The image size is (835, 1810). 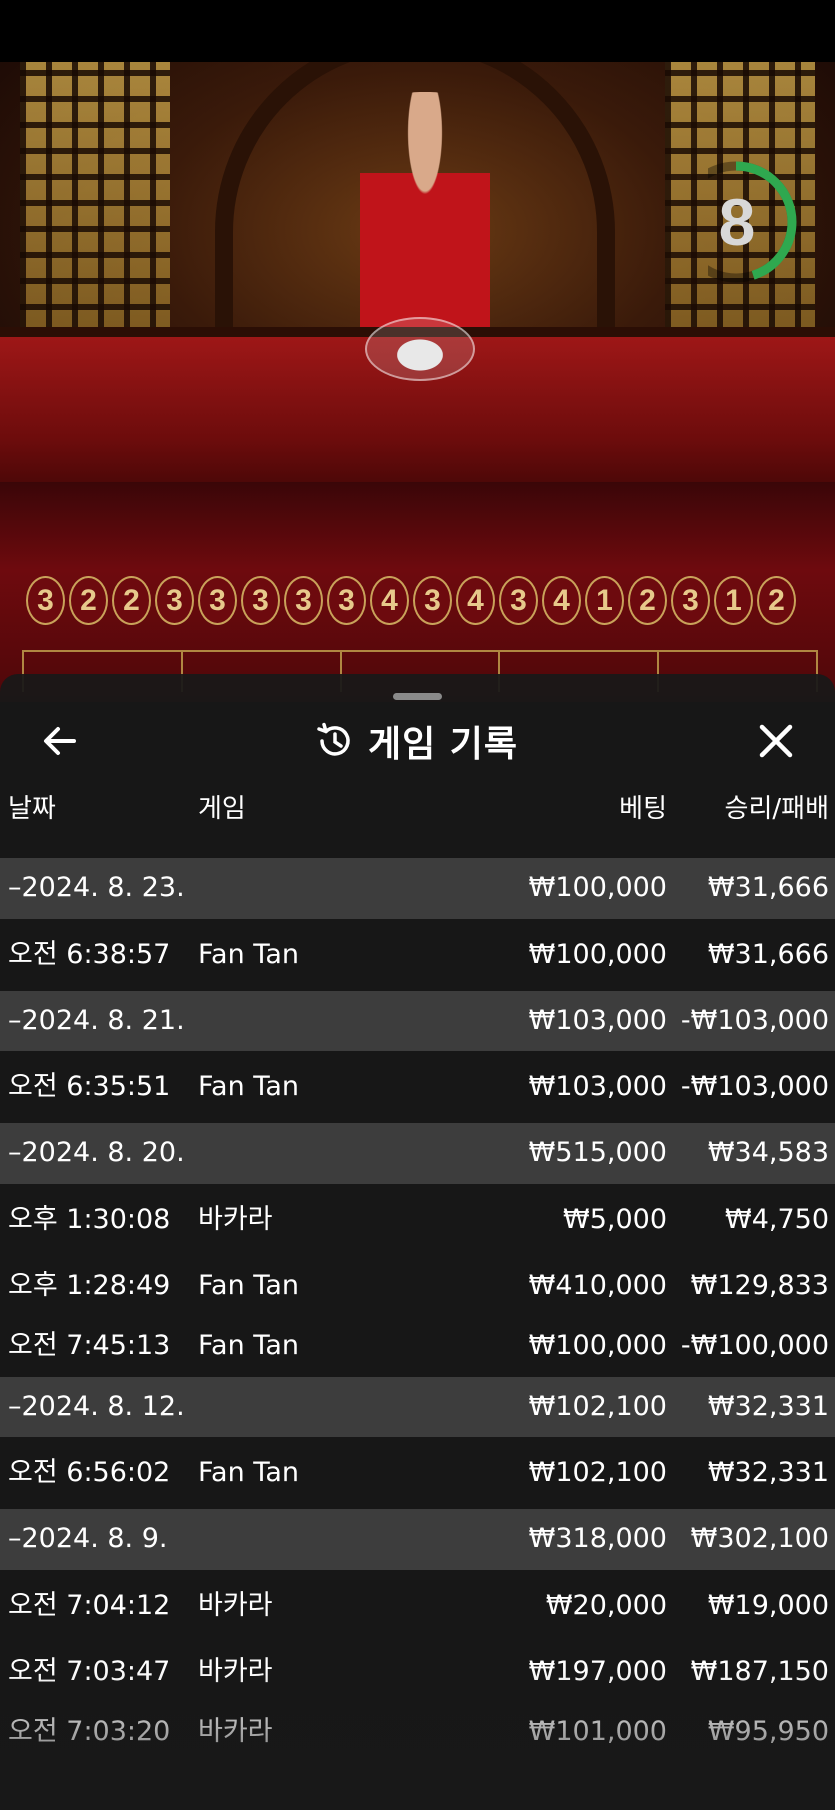 I want to click on drag-handle, so click(x=417, y=696).